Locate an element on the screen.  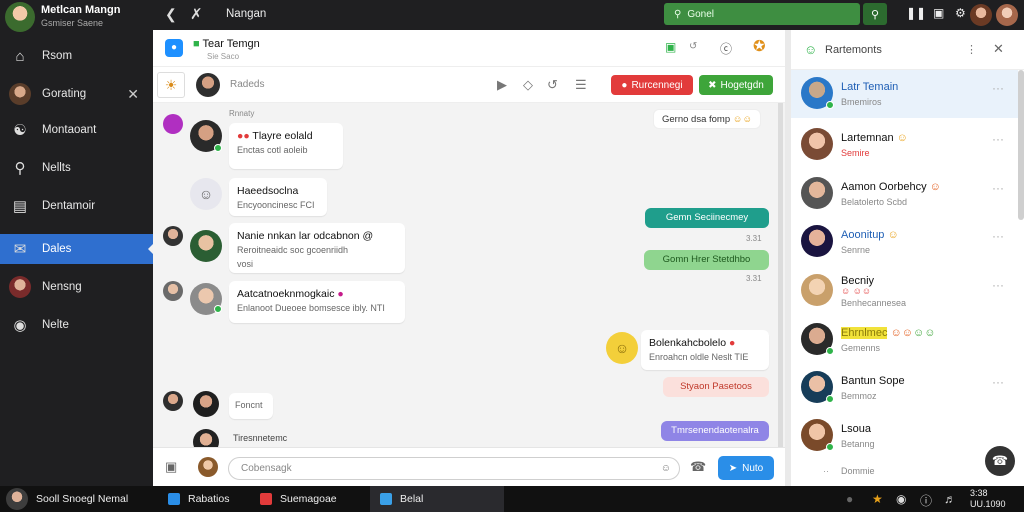
share-icon: ↺ is located at coordinates (552, 85).